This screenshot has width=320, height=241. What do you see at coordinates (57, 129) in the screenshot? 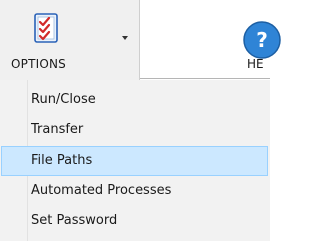
I see `menu-item-label: Transfer` at bounding box center [57, 129].